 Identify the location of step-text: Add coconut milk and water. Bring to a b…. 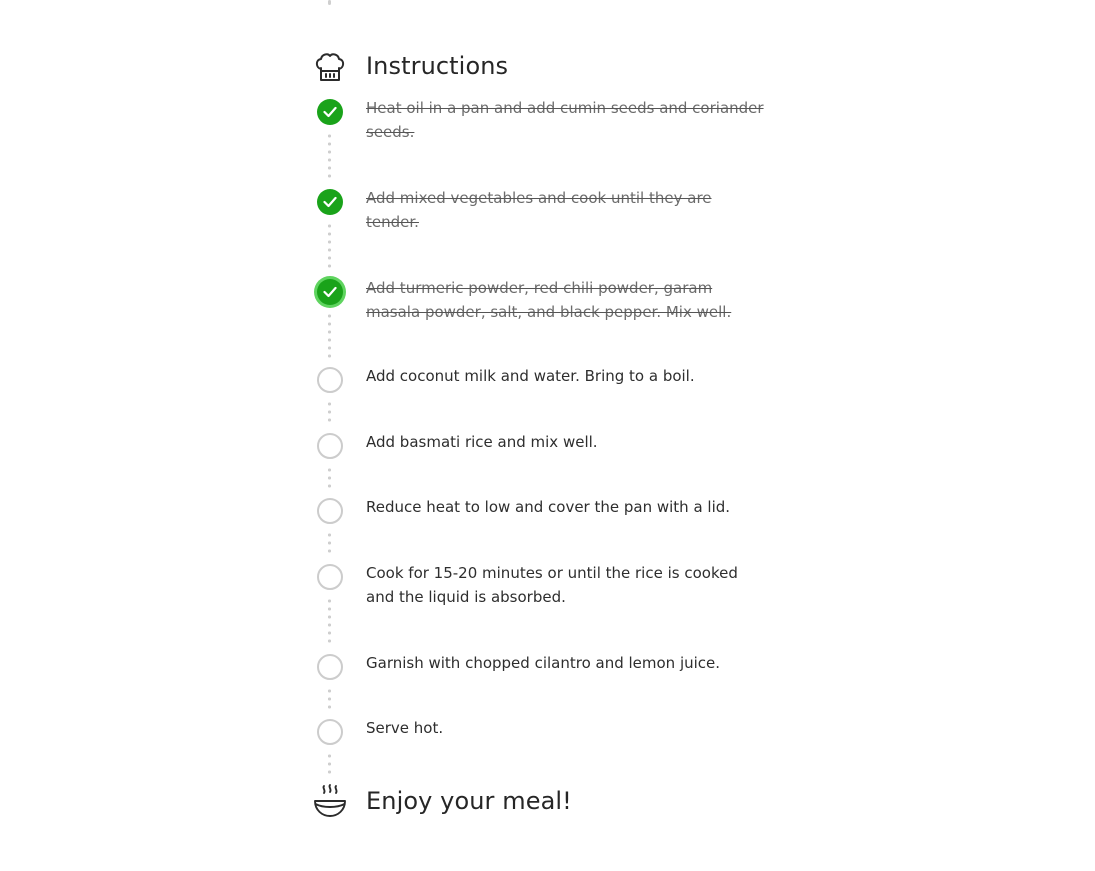
(530, 376).